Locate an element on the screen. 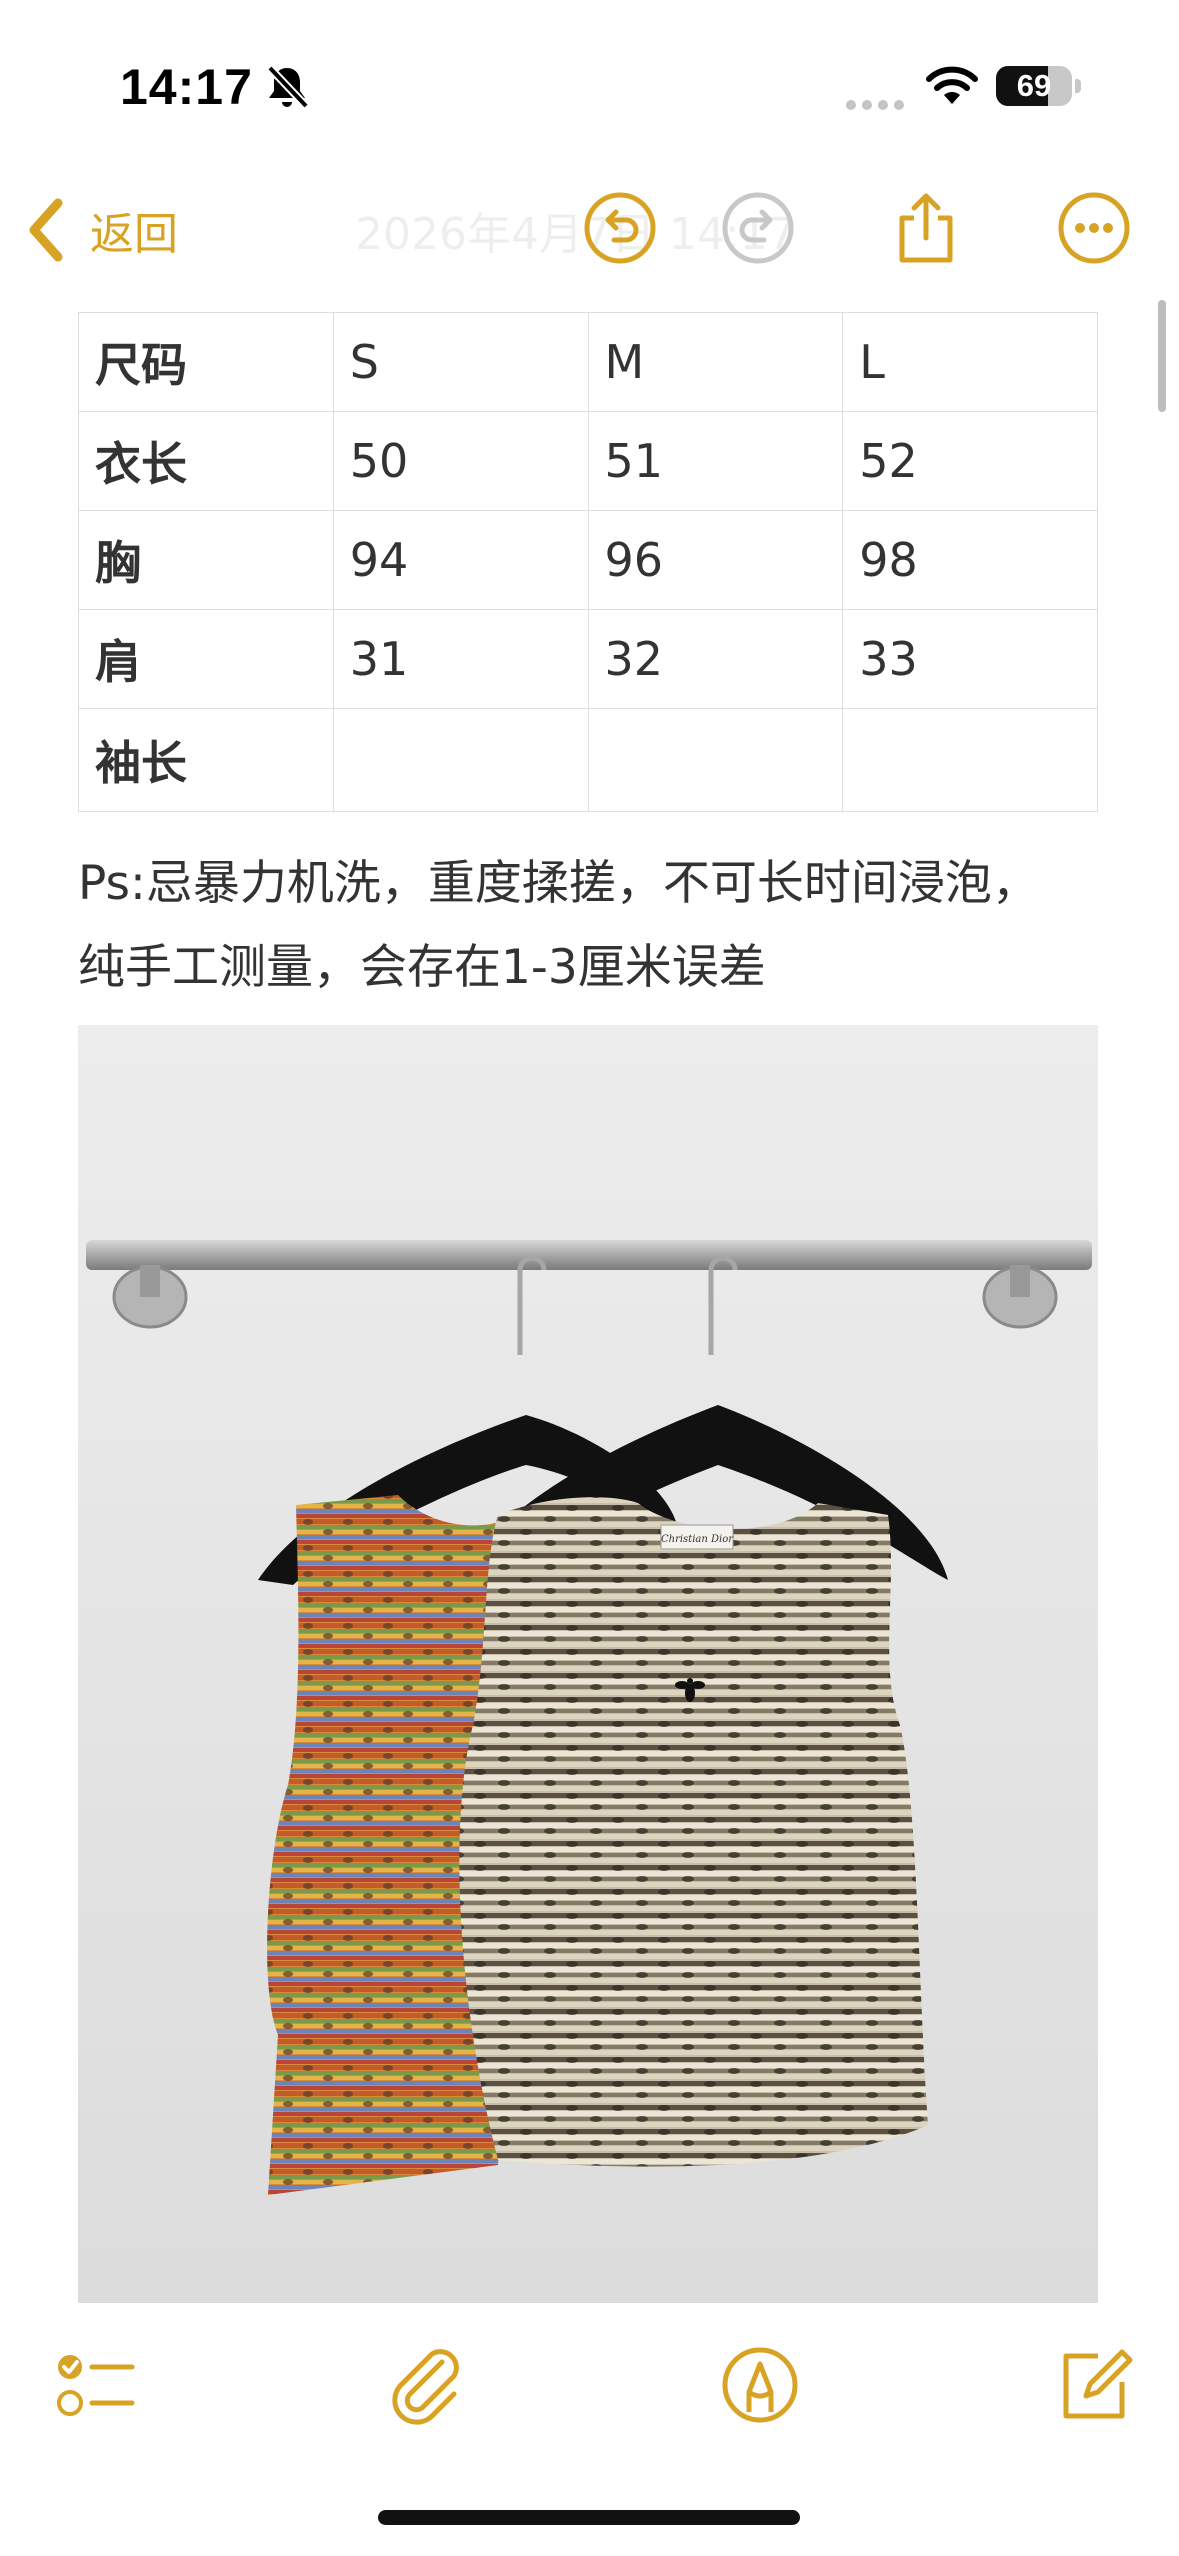 The height and width of the screenshot is (2556, 1179). table-row: 肩 31 32 33 is located at coordinates (588, 659).